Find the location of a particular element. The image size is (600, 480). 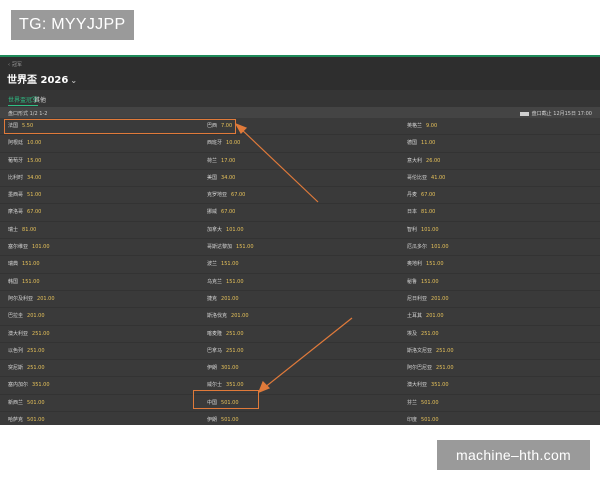

team-name: 日本 is located at coordinates (412, 212).